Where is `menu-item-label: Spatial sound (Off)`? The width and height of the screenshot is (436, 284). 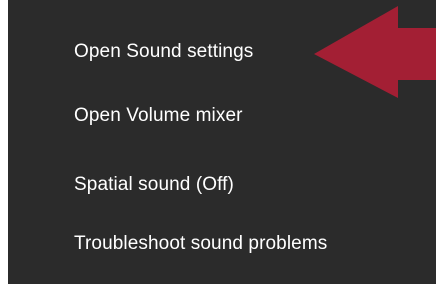
menu-item-label: Spatial sound (Off) is located at coordinates (154, 184).